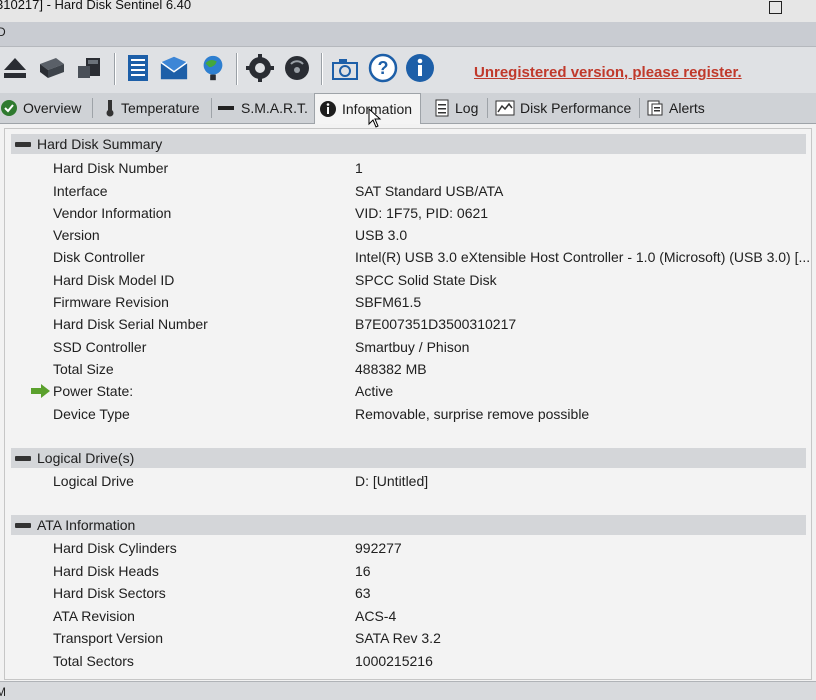 This screenshot has height=700, width=816. I want to click on tab-label: Disk Performance, so click(576, 108).